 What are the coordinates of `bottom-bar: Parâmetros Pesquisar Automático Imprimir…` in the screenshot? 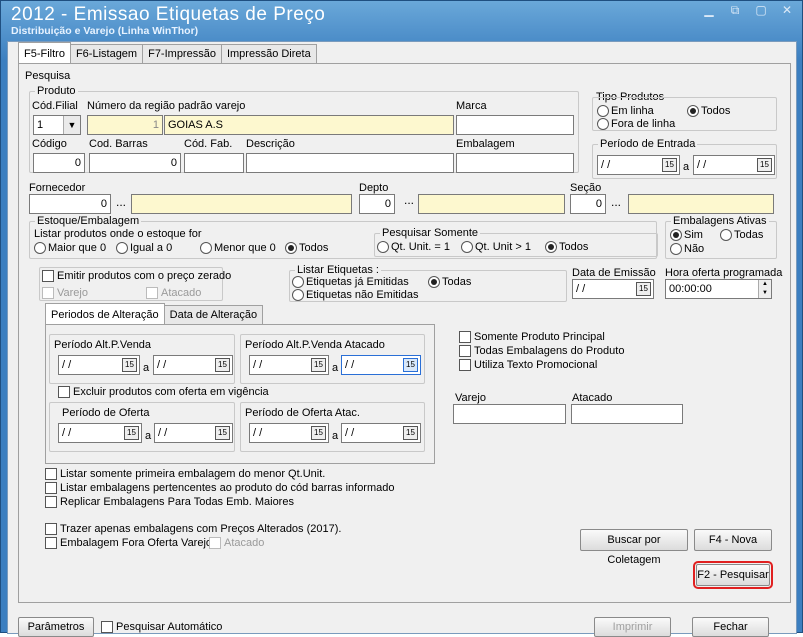 It's located at (402, 627).